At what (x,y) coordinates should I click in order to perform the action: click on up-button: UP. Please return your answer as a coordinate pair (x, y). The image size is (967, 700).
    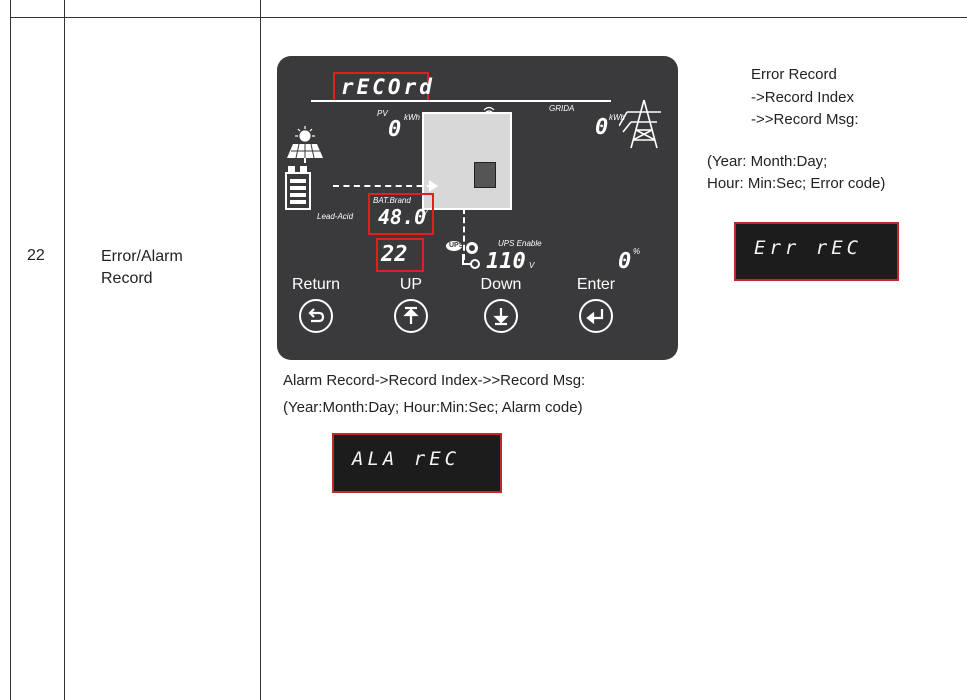
    Looking at the image, I should click on (411, 304).